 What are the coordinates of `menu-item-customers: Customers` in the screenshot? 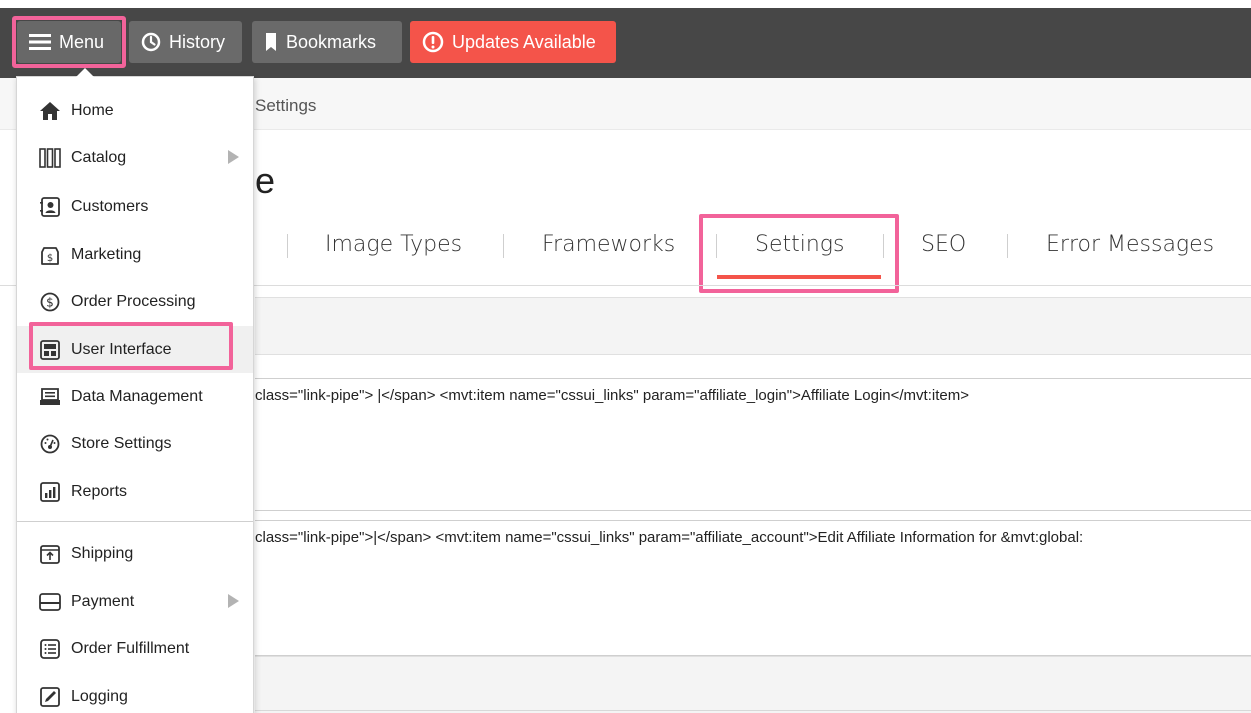 It's located at (135, 206).